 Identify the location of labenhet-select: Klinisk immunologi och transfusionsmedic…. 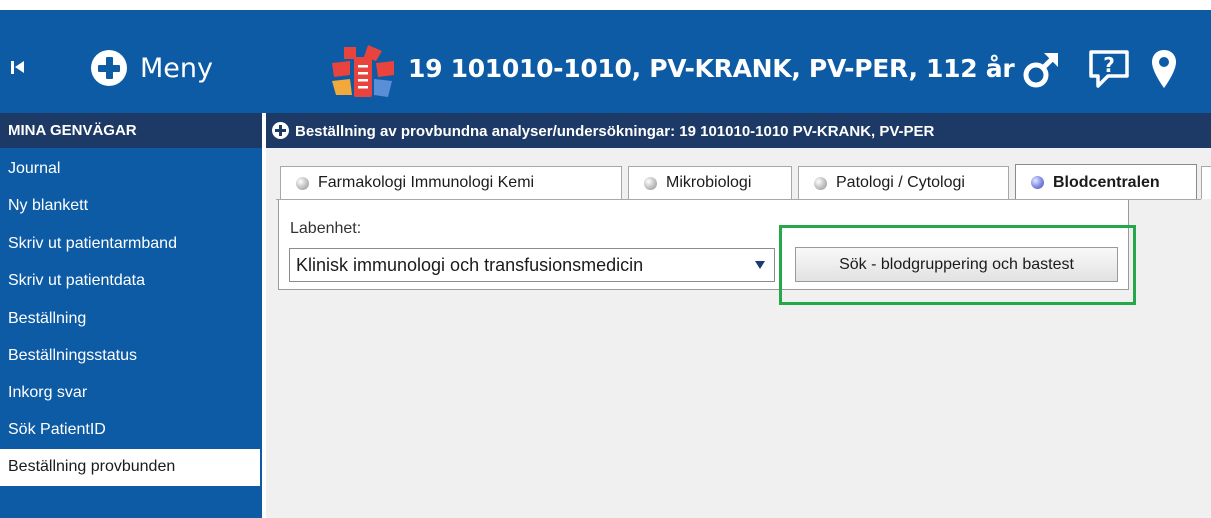
(532, 265).